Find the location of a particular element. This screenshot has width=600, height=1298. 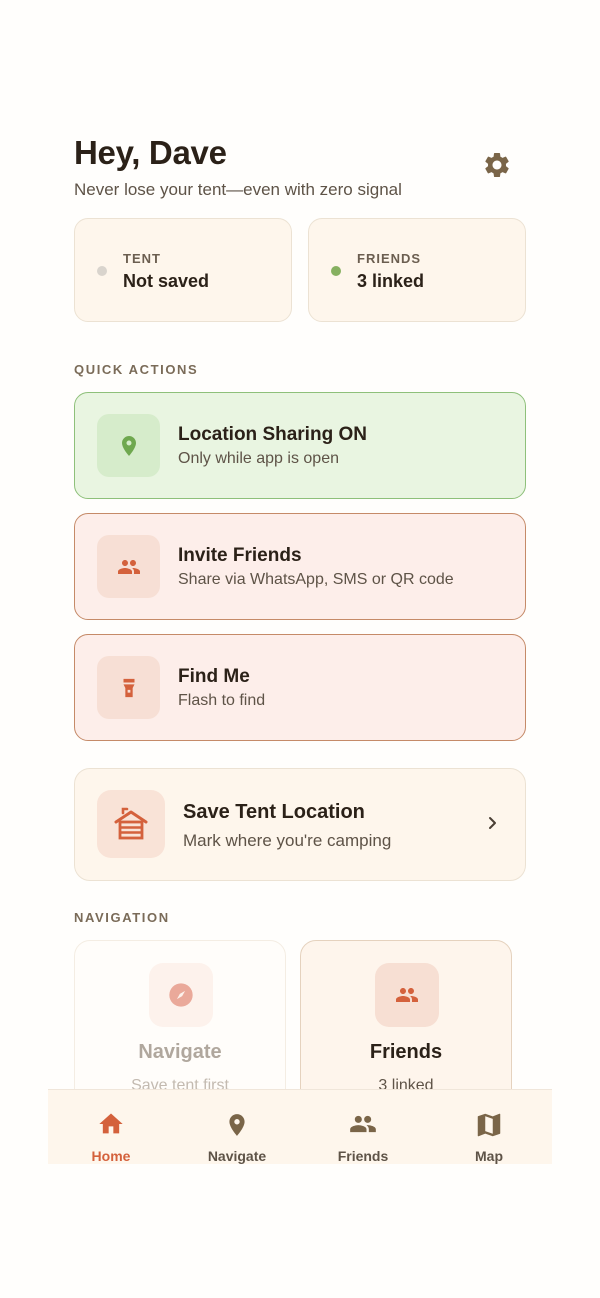

find-me-icon-tile is located at coordinates (128, 687).